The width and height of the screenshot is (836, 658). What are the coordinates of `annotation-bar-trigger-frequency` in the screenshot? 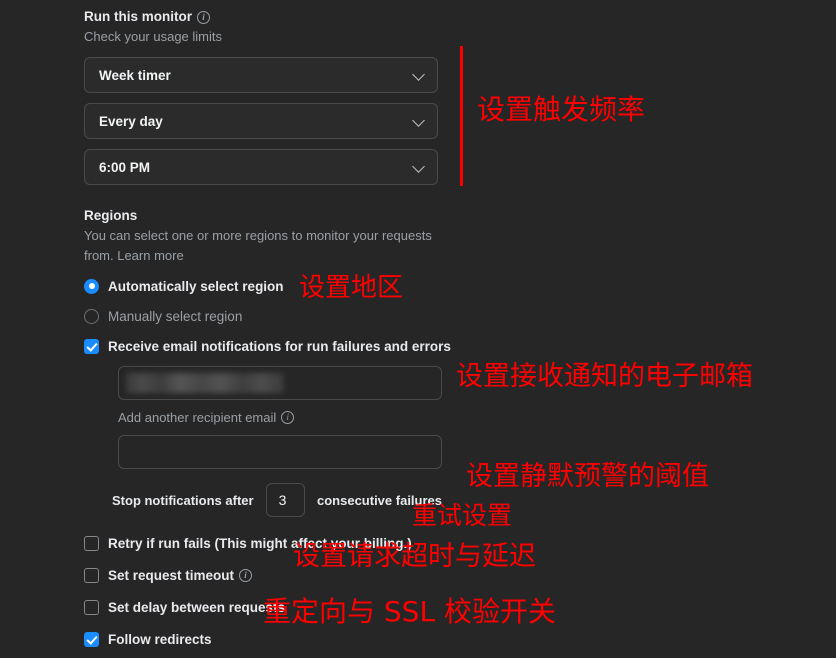 It's located at (461, 116).